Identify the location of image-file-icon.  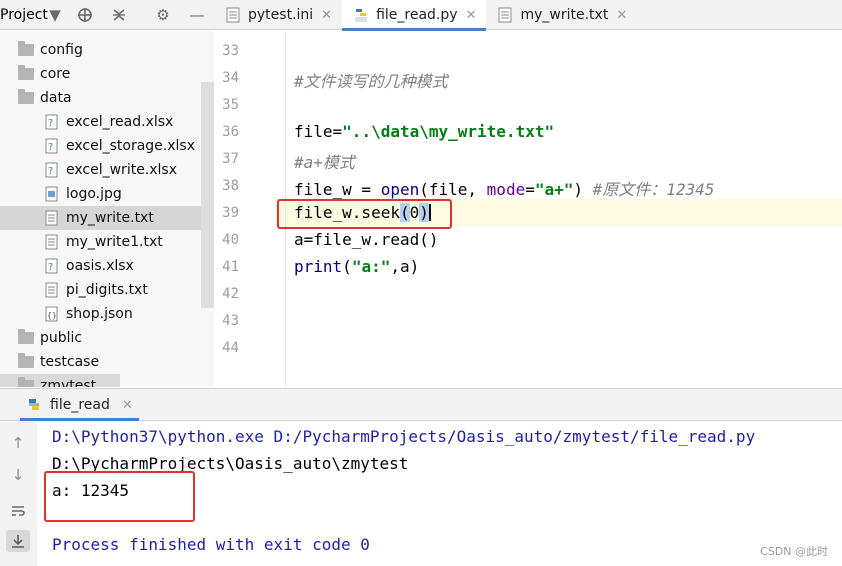
(52, 194).